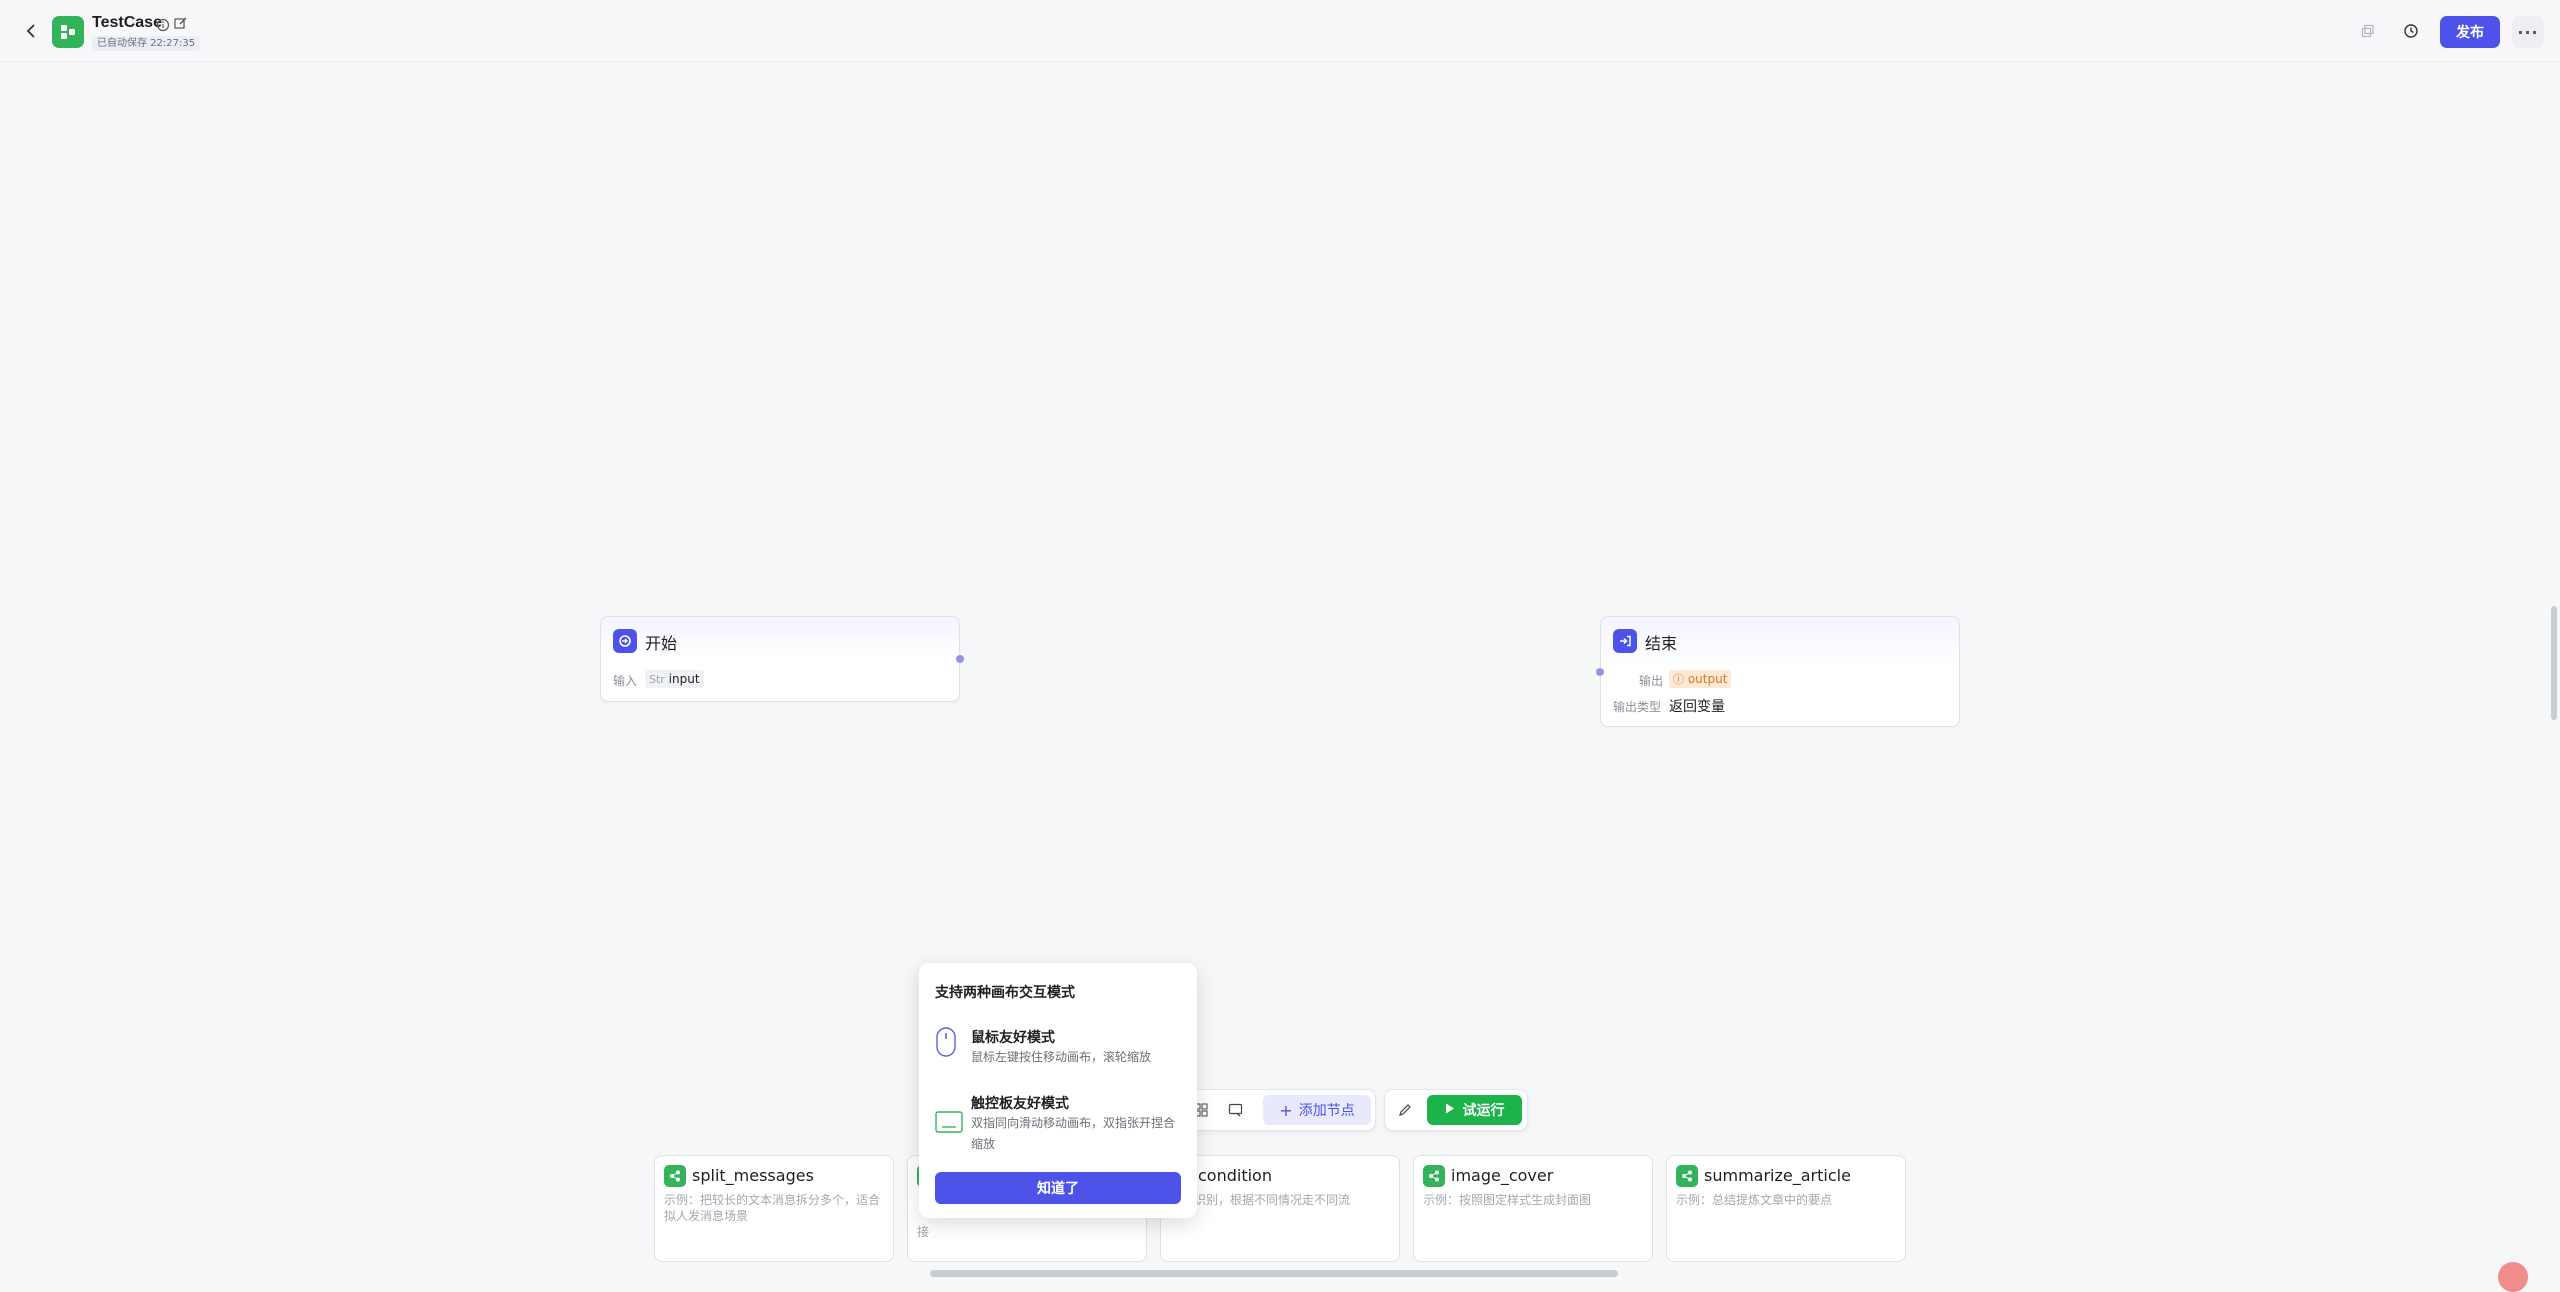 This screenshot has height=1292, width=2560. What do you see at coordinates (2528, 32) in the screenshot?
I see `more-options-button: ···` at bounding box center [2528, 32].